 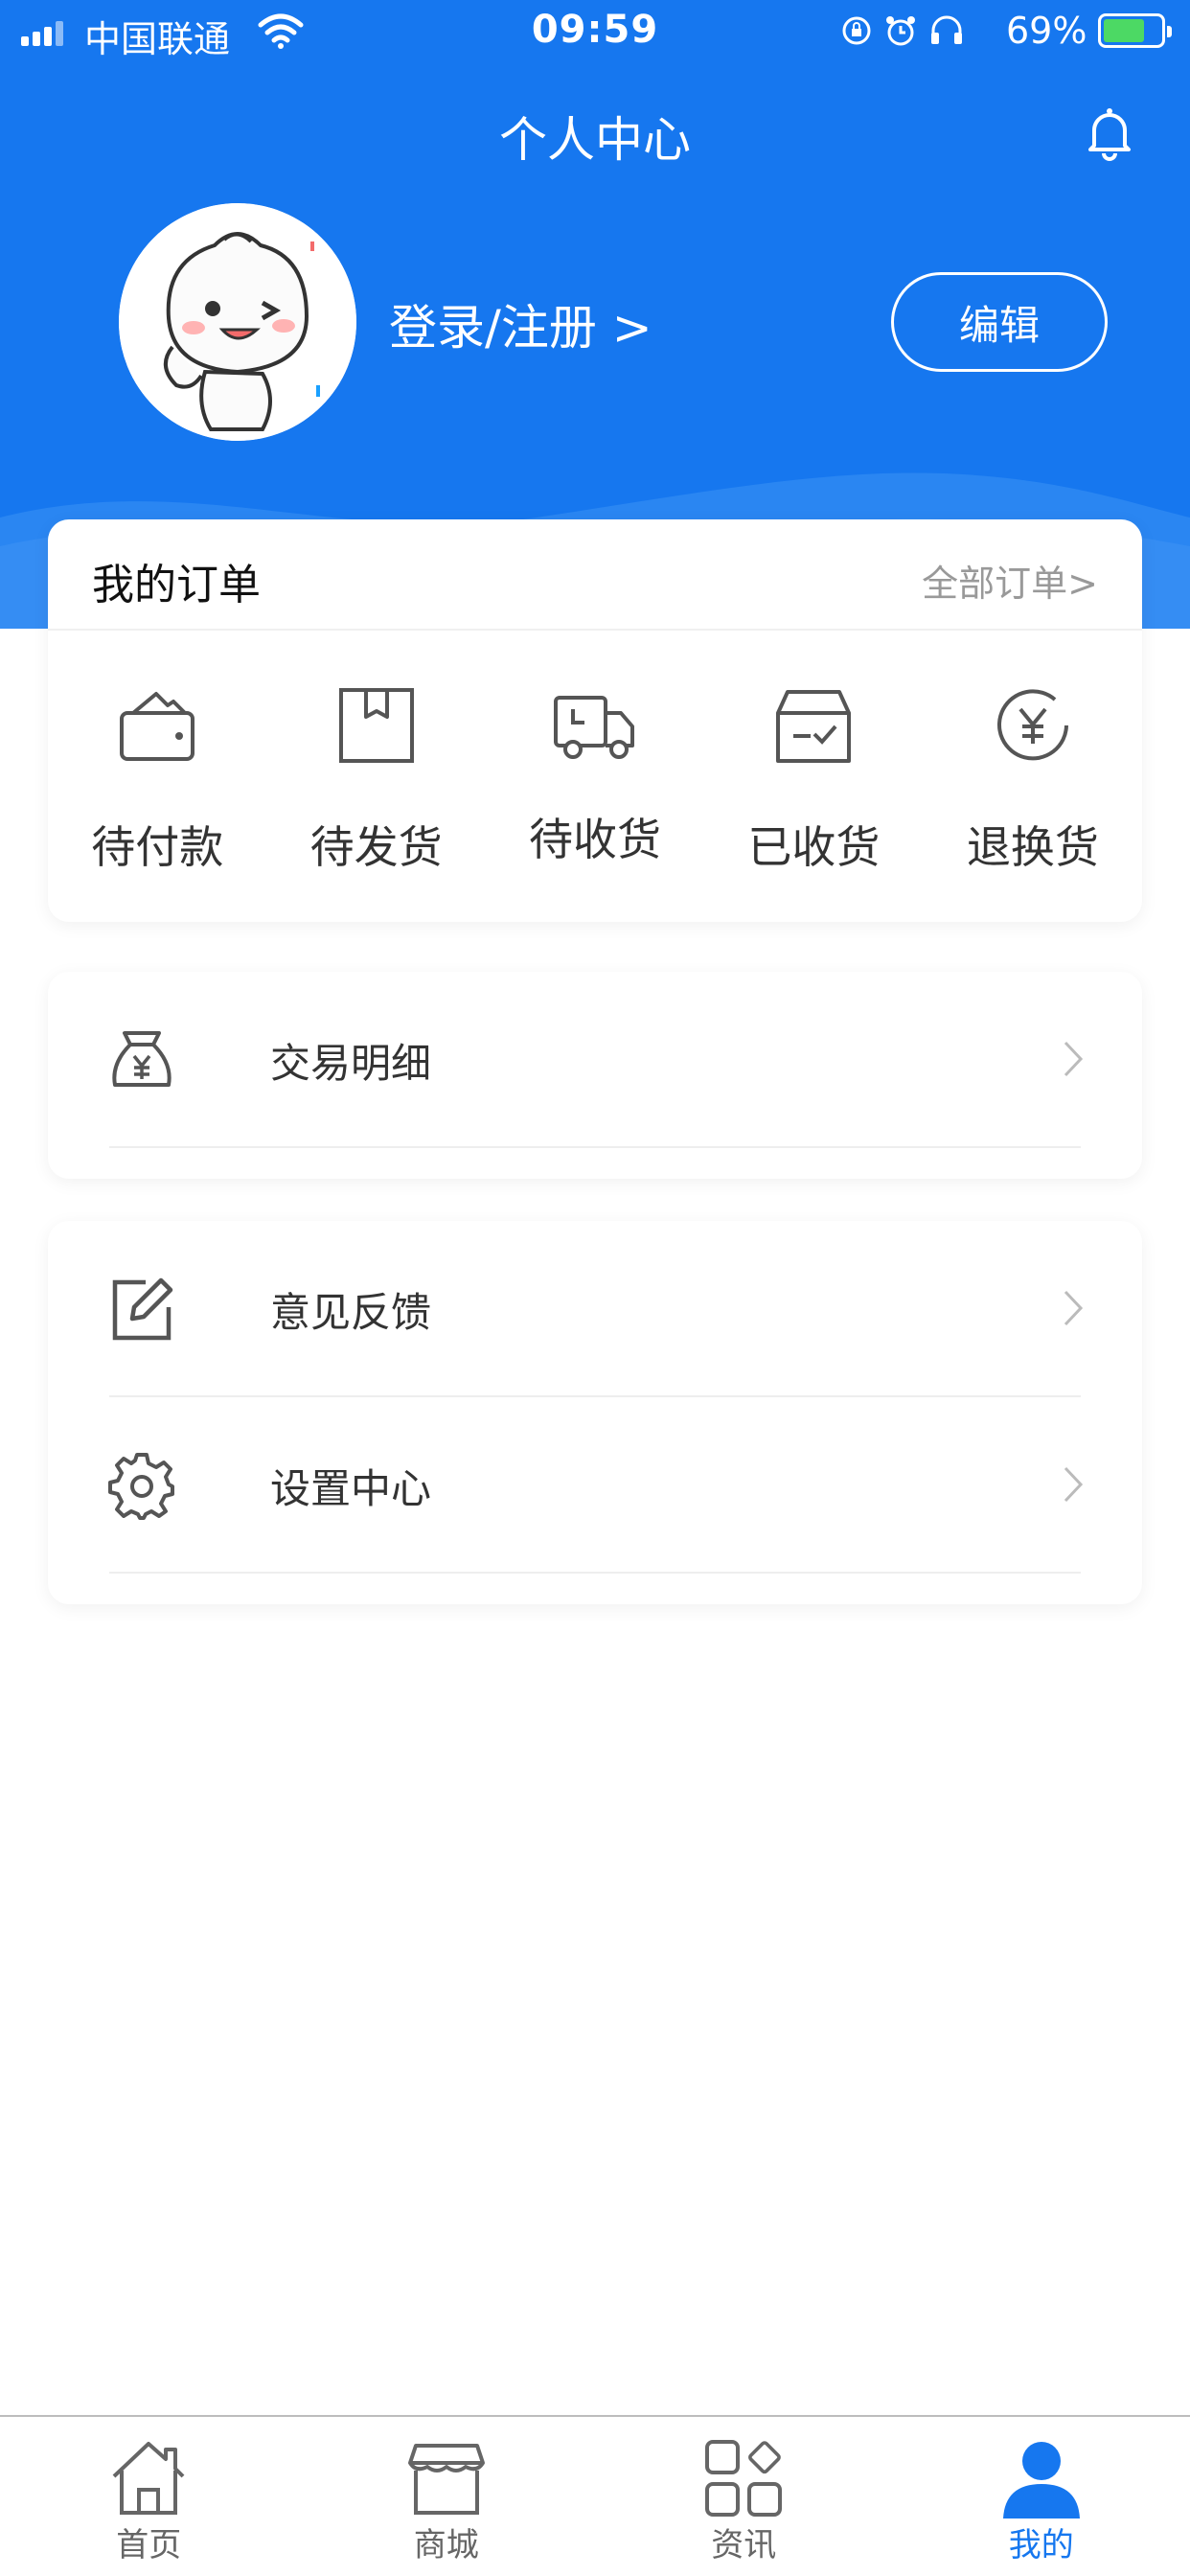 What do you see at coordinates (744, 2478) in the screenshot?
I see `grid-icon` at bounding box center [744, 2478].